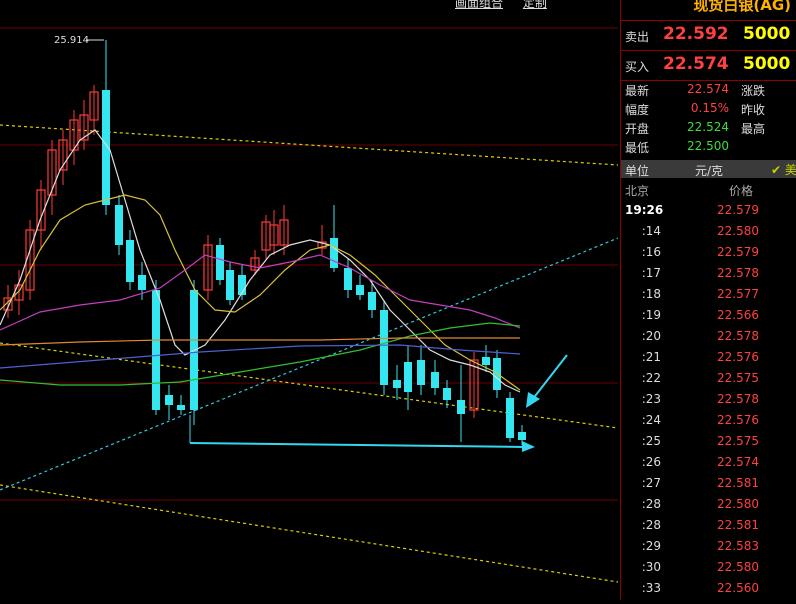 The height and width of the screenshot is (604, 796). Describe the element at coordinates (708, 379) in the screenshot. I see `tick-row: :22 22.575` at that location.